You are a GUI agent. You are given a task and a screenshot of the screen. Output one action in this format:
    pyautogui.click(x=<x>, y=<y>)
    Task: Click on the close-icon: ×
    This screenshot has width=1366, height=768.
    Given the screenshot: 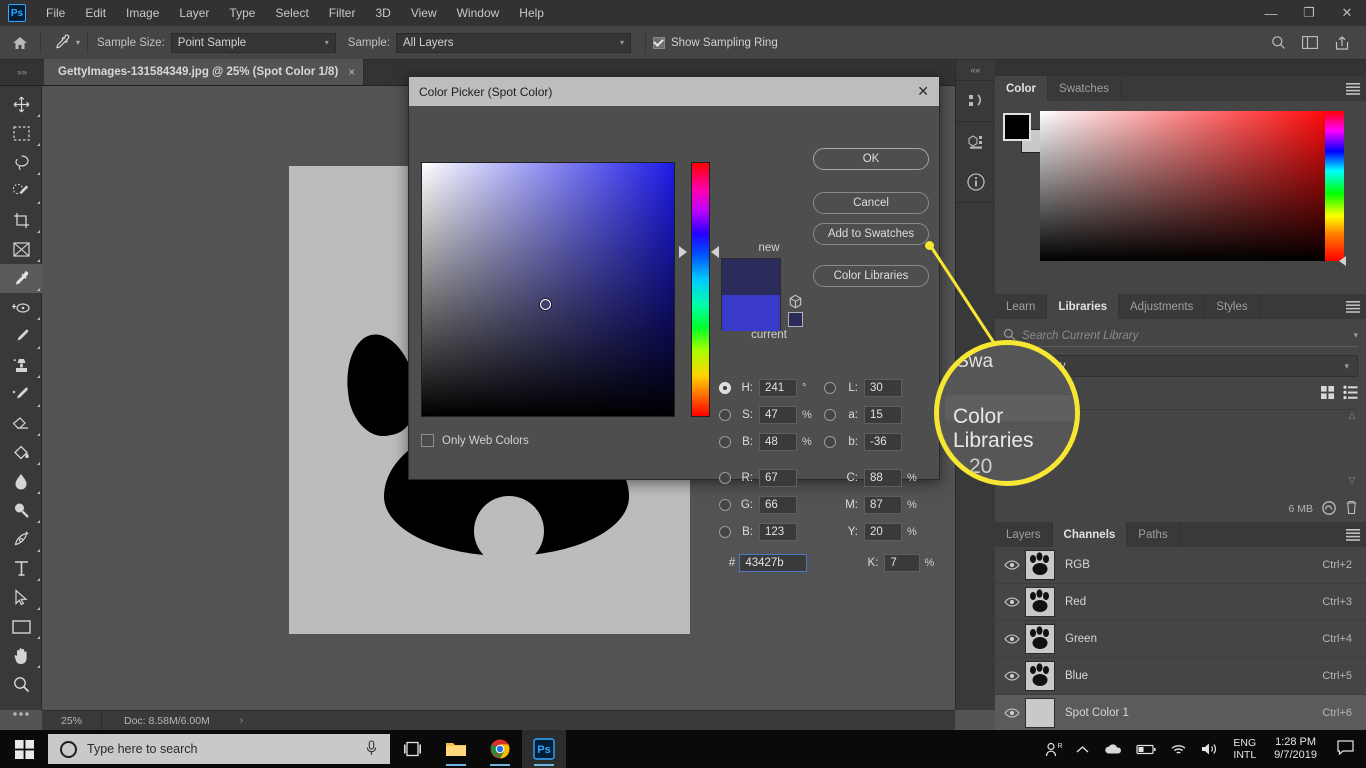 What is the action you would take?
    pyautogui.click(x=351, y=72)
    